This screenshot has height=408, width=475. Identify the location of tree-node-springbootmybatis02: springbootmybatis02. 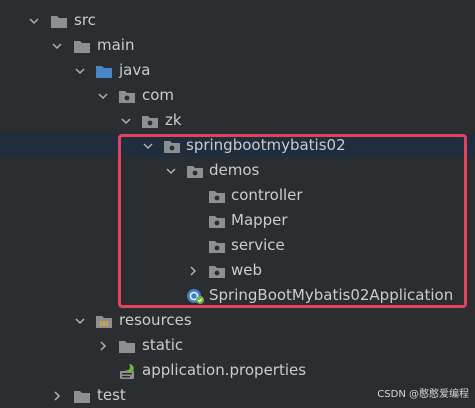
(237, 145).